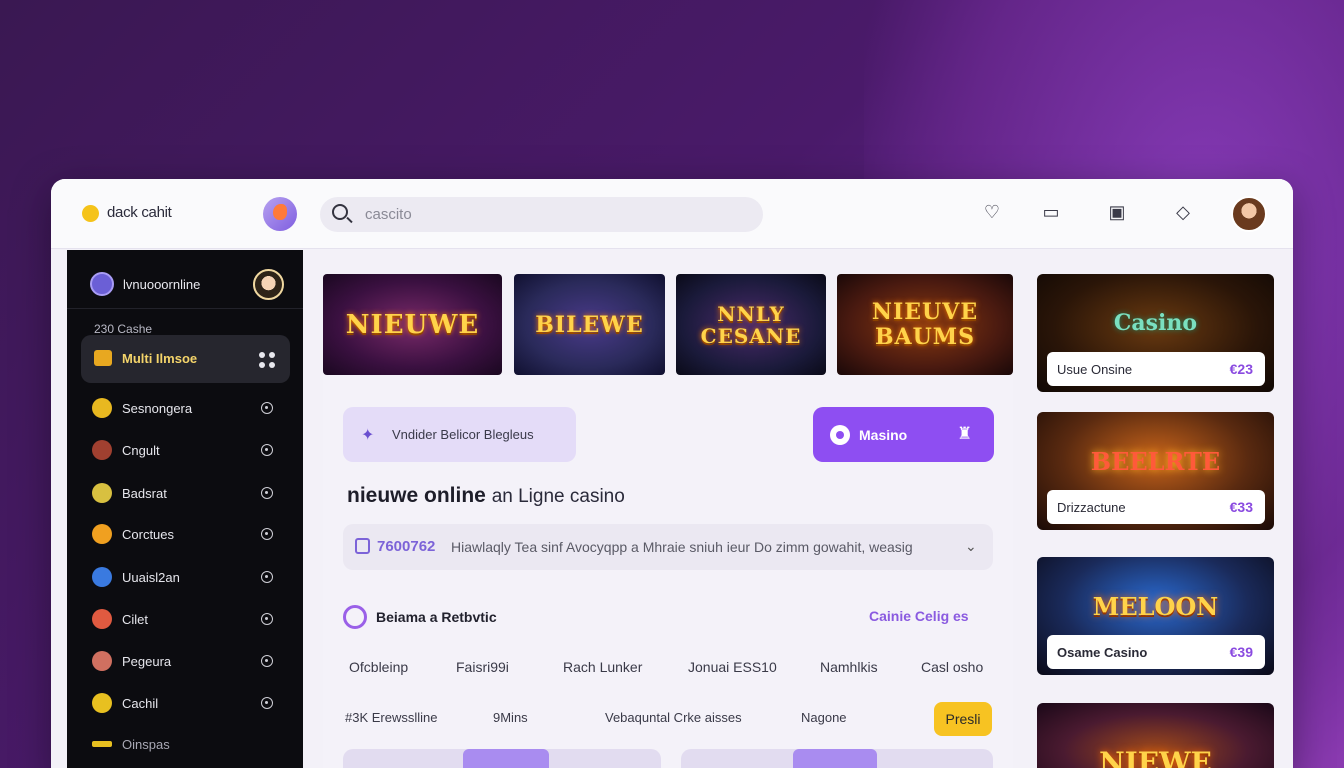  Describe the element at coordinates (378, 667) in the screenshot. I see `filter-tab: Ofcbleinp` at that location.